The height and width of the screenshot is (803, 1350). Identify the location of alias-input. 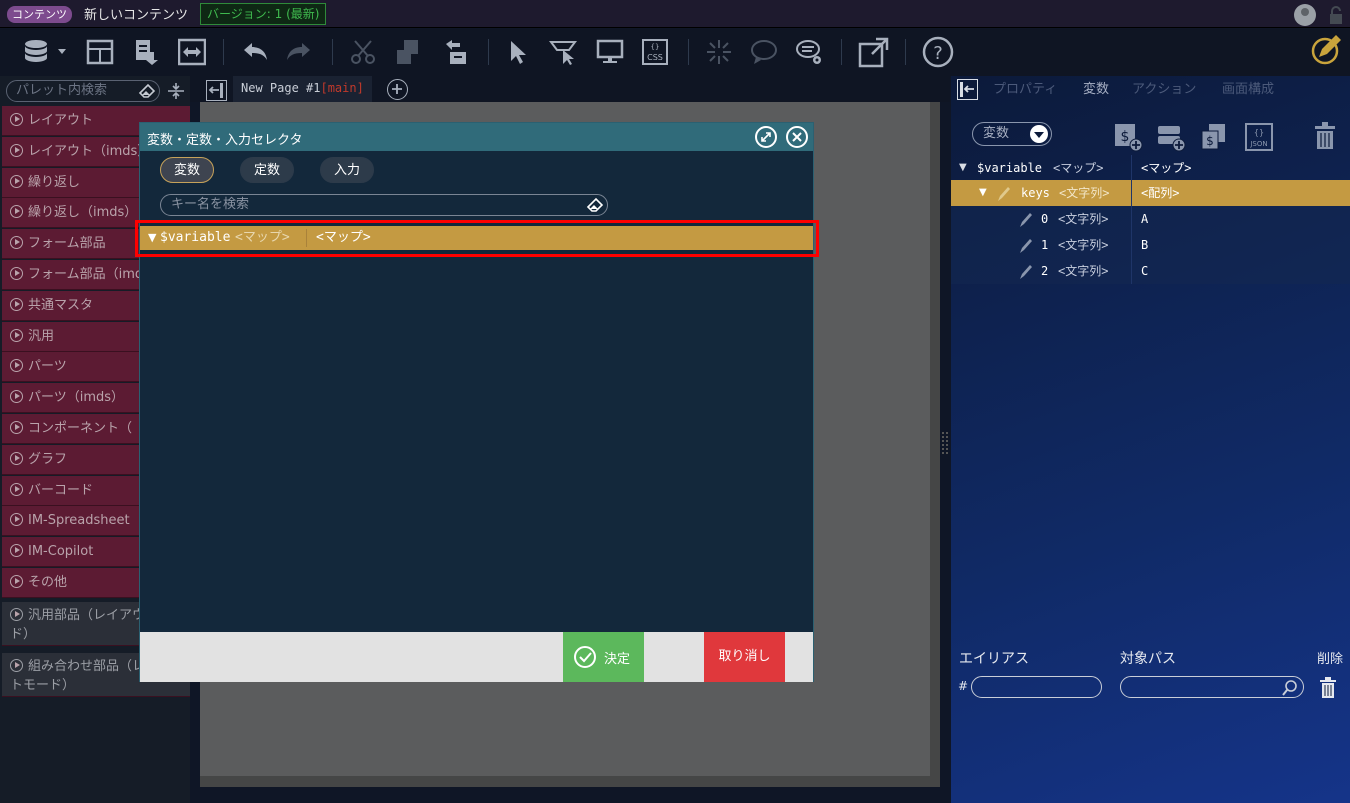
(1036, 687).